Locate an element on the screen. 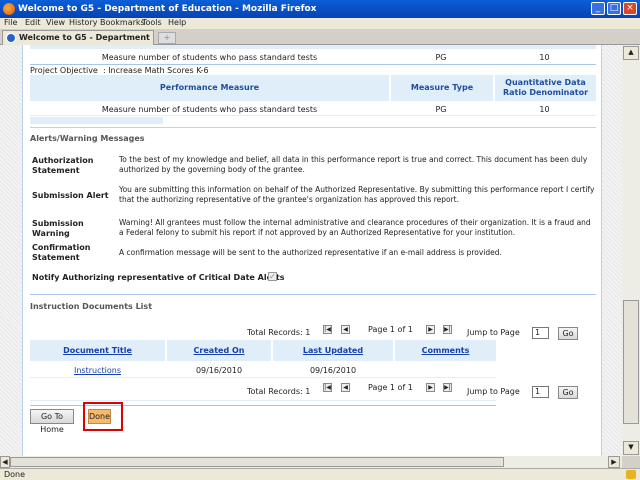  scroll-up-arrow: ▲ is located at coordinates (631, 53).